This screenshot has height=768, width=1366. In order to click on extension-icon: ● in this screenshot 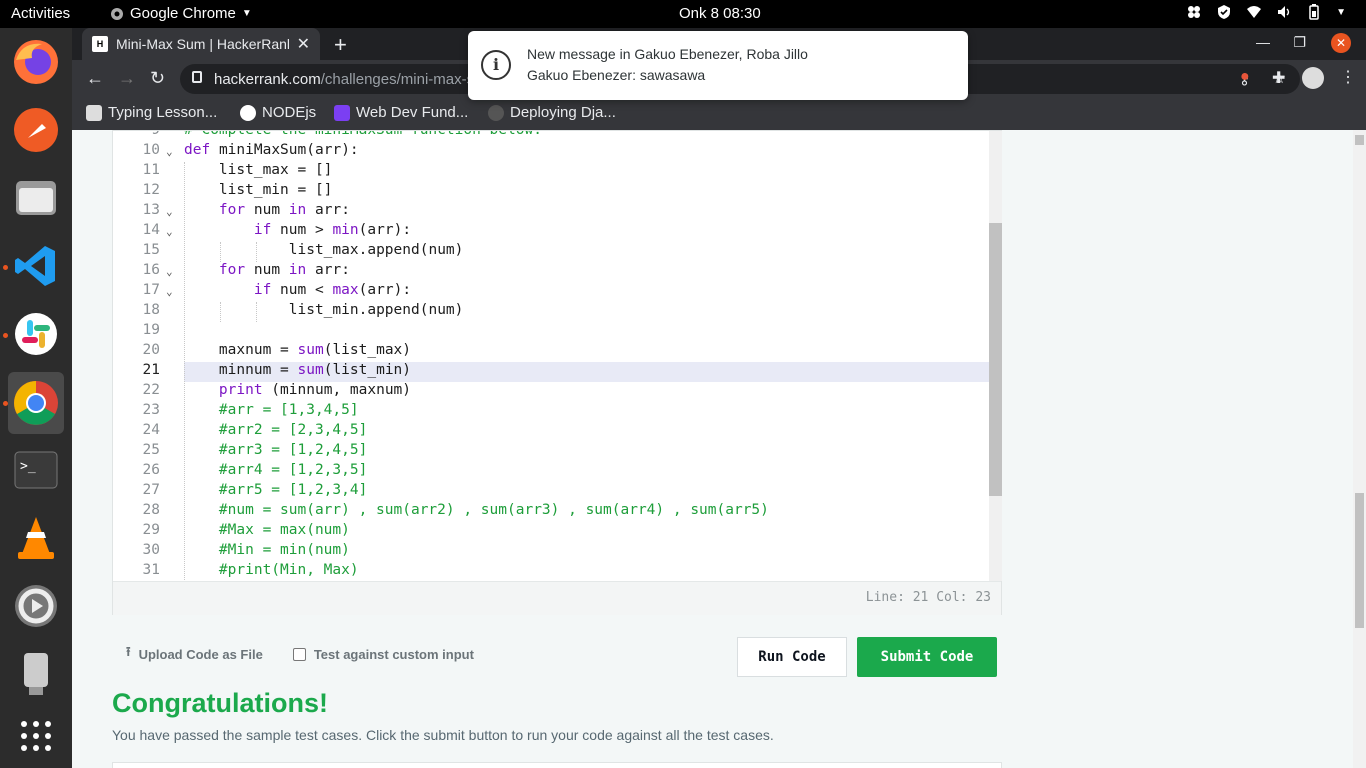, I will do `click(1245, 77)`.